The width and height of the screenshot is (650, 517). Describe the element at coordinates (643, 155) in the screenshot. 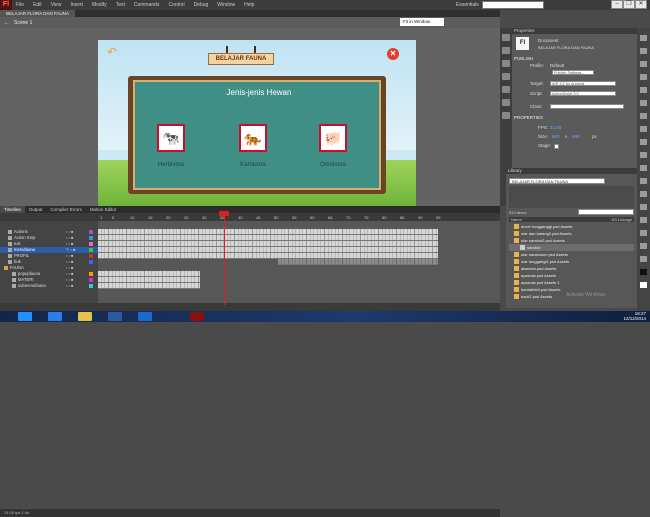

I see `pencil-tool-icon` at that location.